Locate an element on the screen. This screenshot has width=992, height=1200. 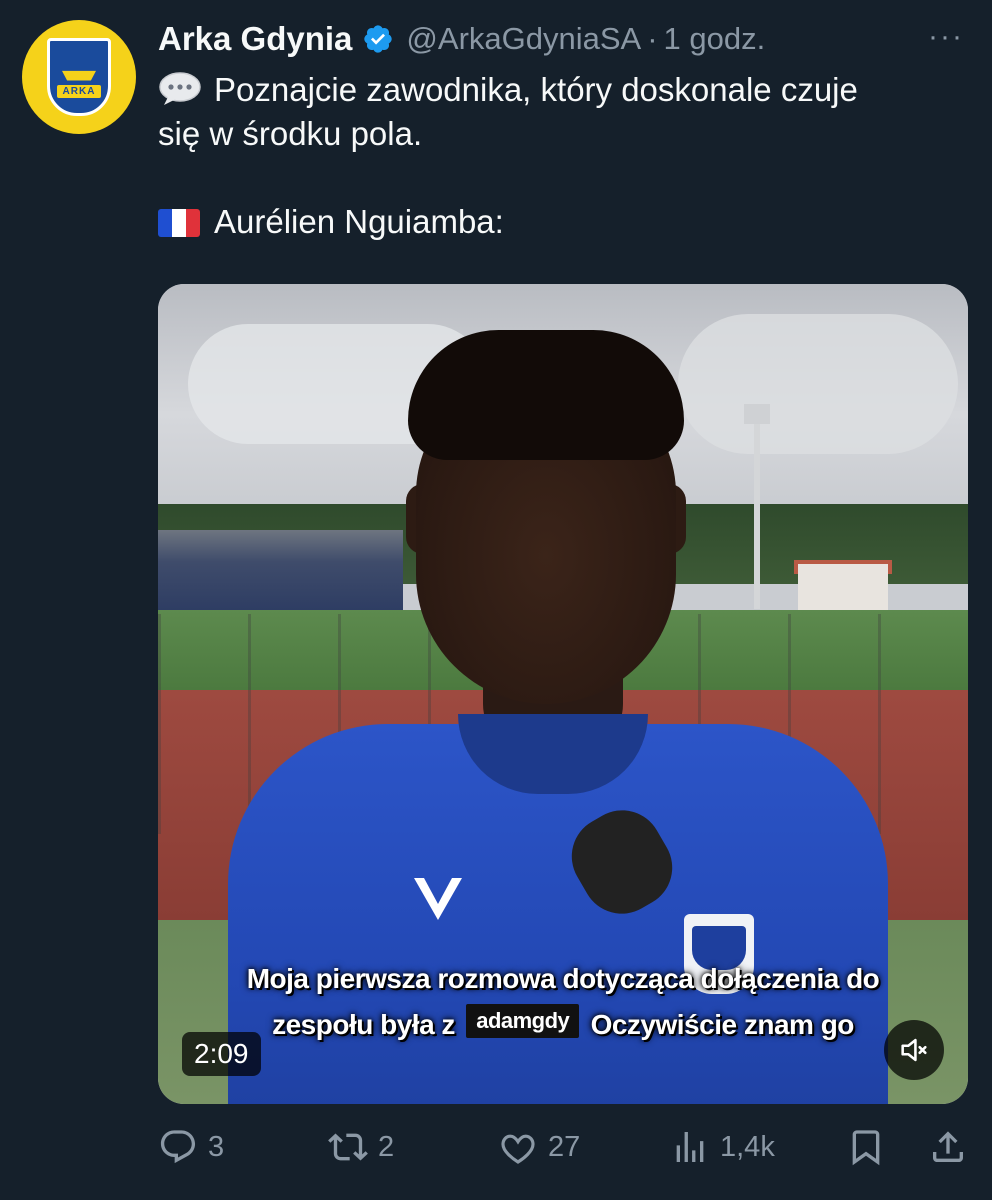
author-handle: @ArkaGdyniaSA is located at coordinates (523, 39).